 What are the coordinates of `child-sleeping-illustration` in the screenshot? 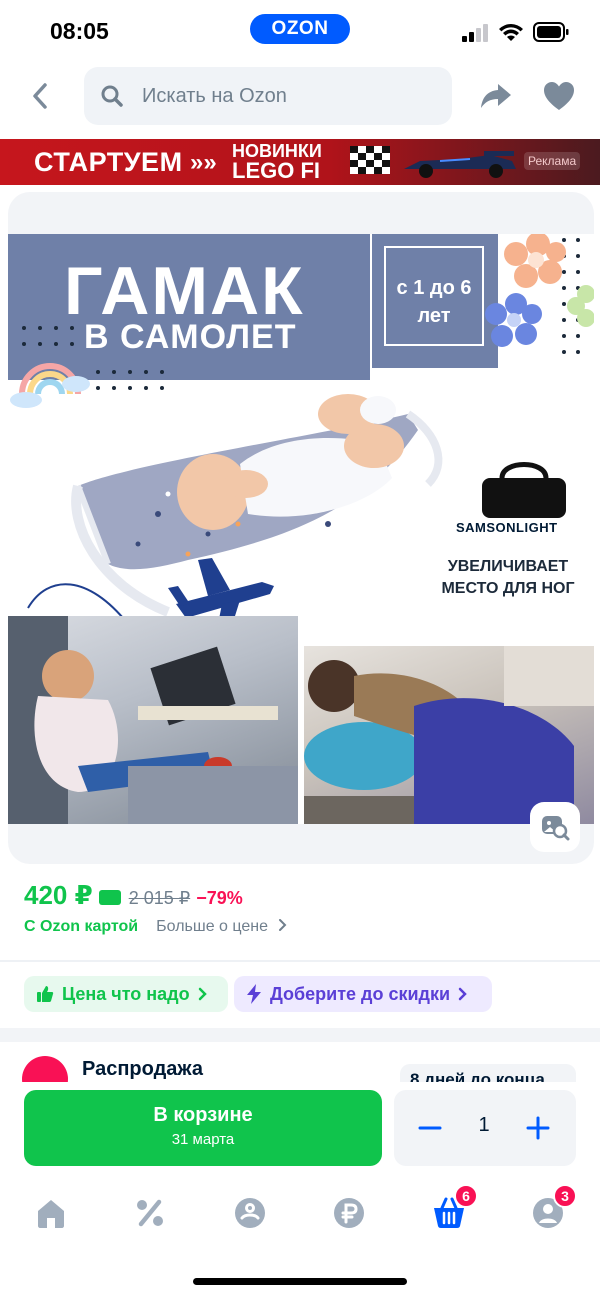 It's located at (449, 735).